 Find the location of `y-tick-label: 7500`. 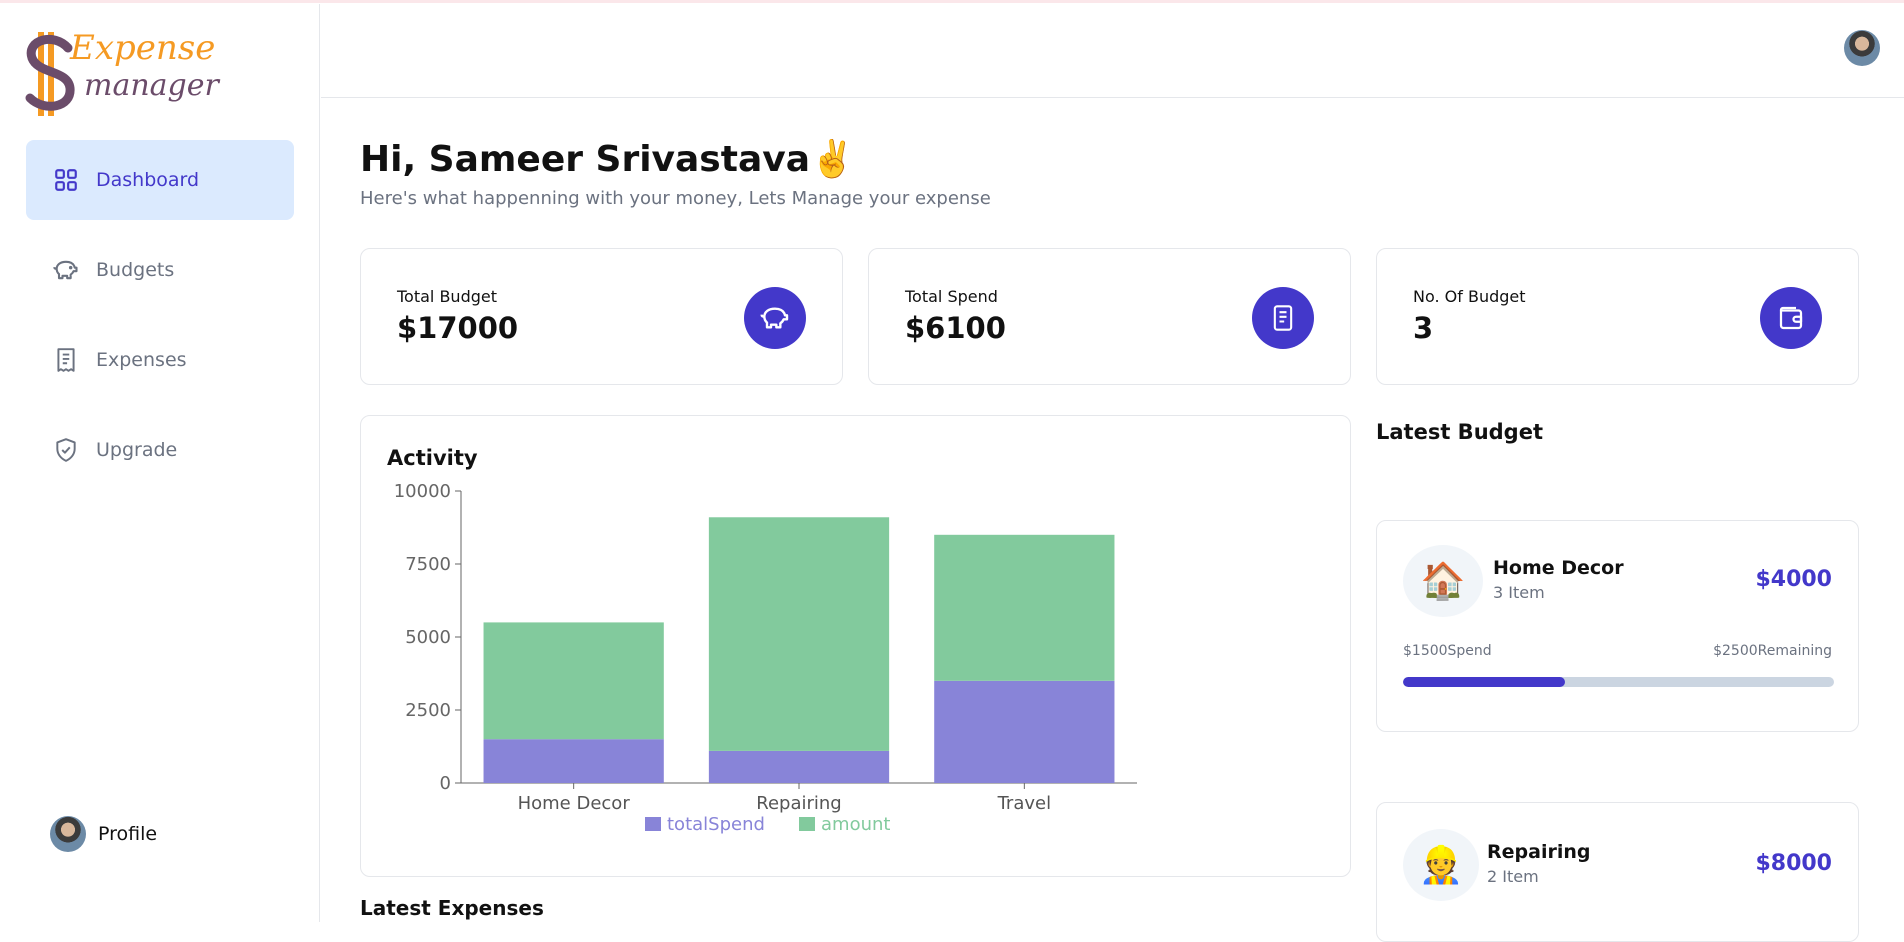

y-tick-label: 7500 is located at coordinates (428, 564).